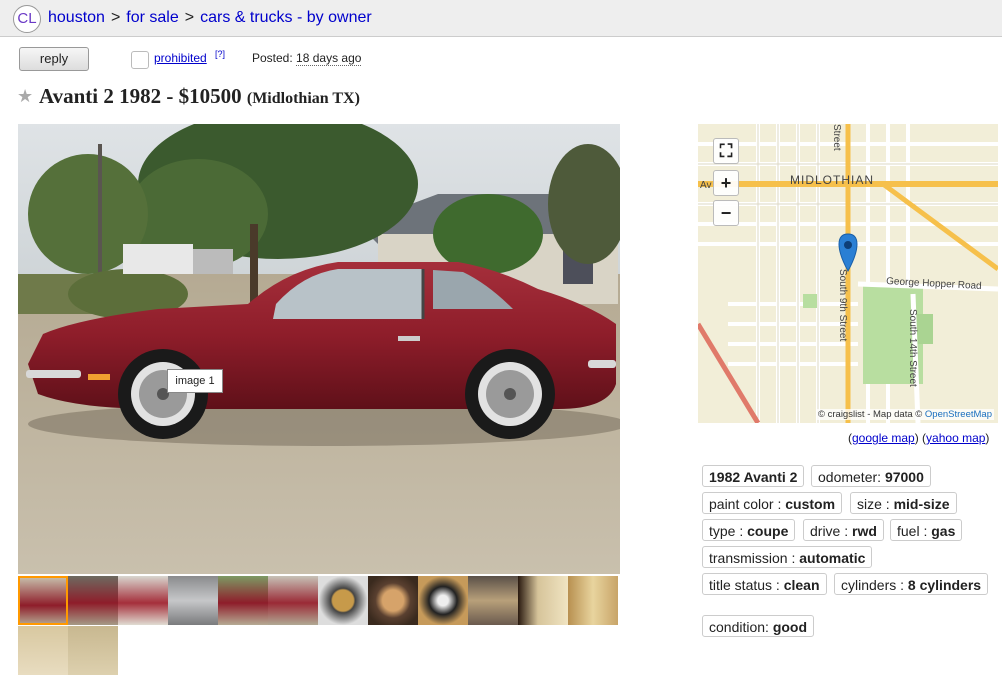 This screenshot has height=675, width=1002. I want to click on map-links: (google map) (yahoo map), so click(918, 438).